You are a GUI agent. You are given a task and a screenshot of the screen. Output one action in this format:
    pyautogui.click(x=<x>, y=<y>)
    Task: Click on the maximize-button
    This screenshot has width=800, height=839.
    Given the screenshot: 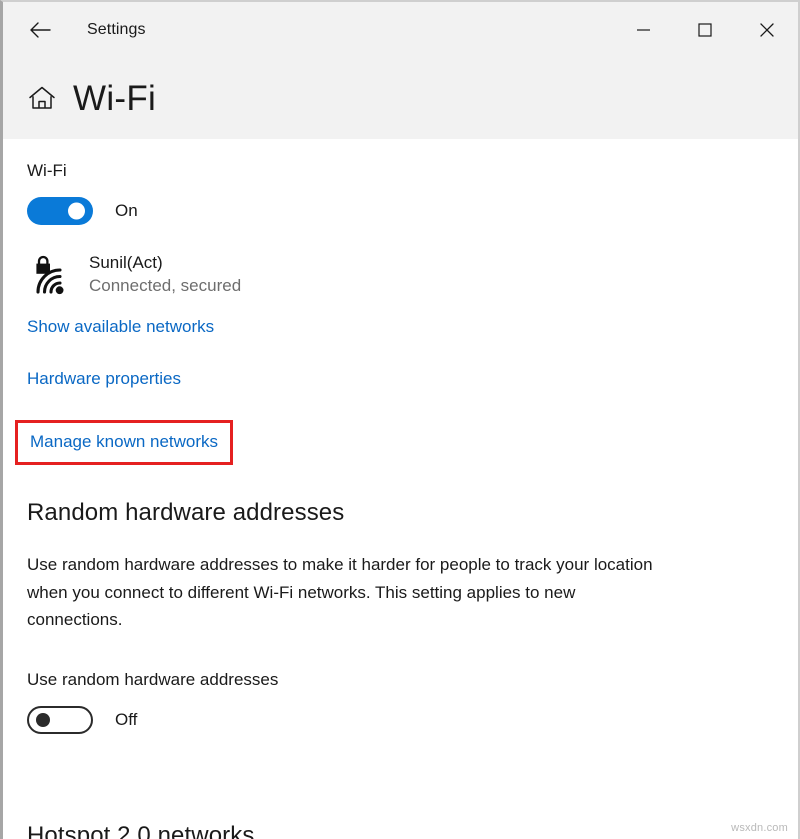 What is the action you would take?
    pyautogui.click(x=705, y=29)
    